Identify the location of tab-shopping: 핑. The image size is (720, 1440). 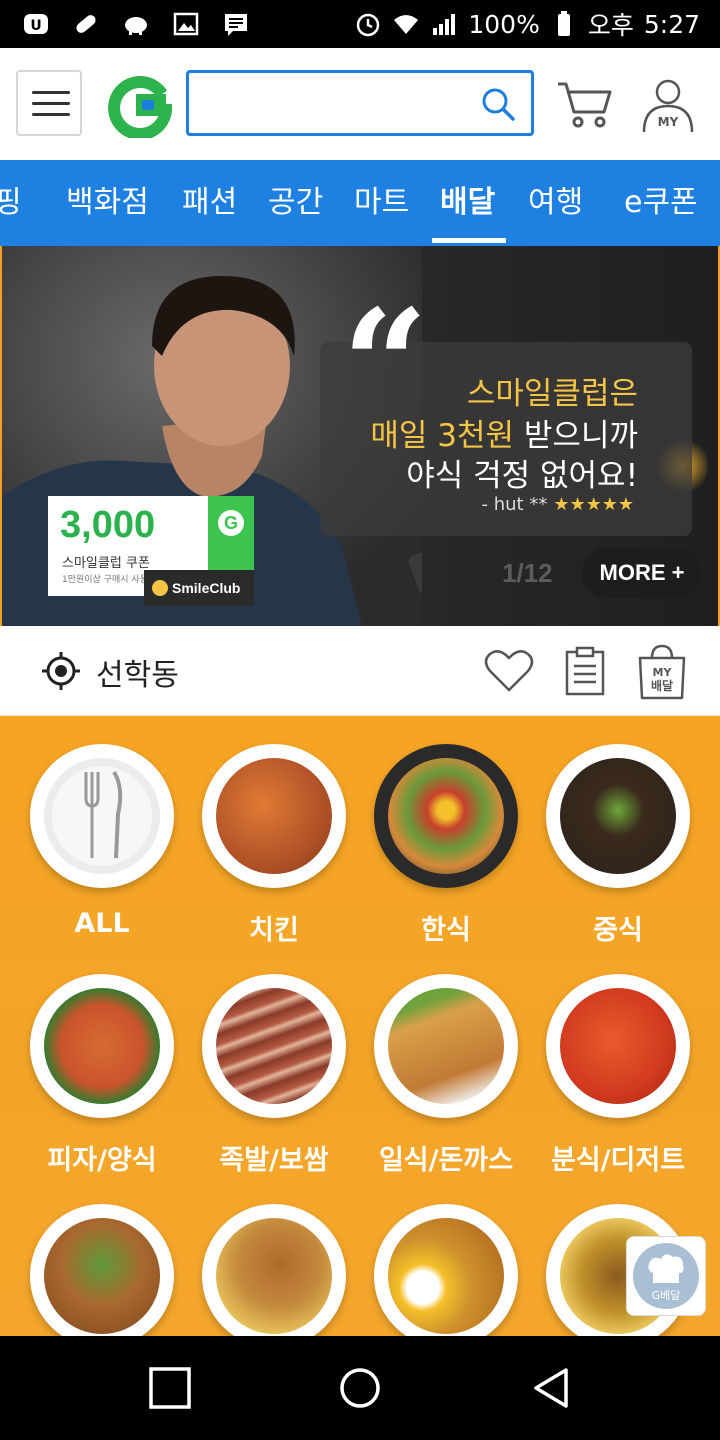
(11, 203).